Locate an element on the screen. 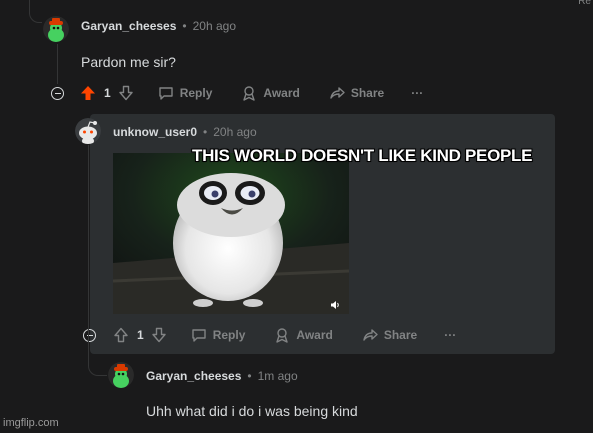 The image size is (593, 433). video-frame is located at coordinates (231, 233).